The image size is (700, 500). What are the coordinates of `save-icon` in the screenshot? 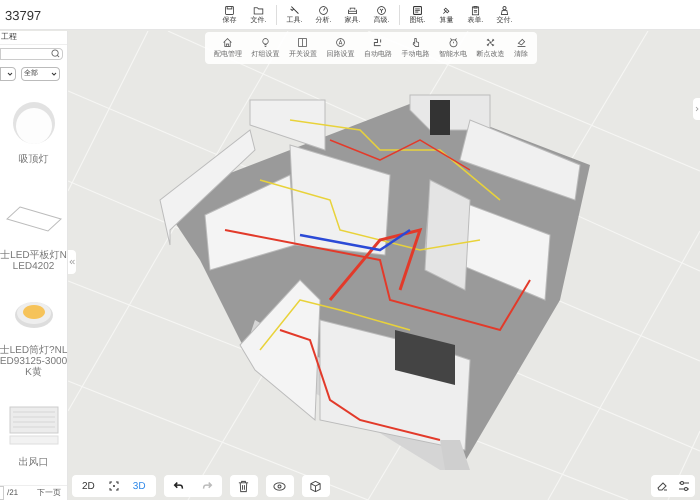 It's located at (229, 10).